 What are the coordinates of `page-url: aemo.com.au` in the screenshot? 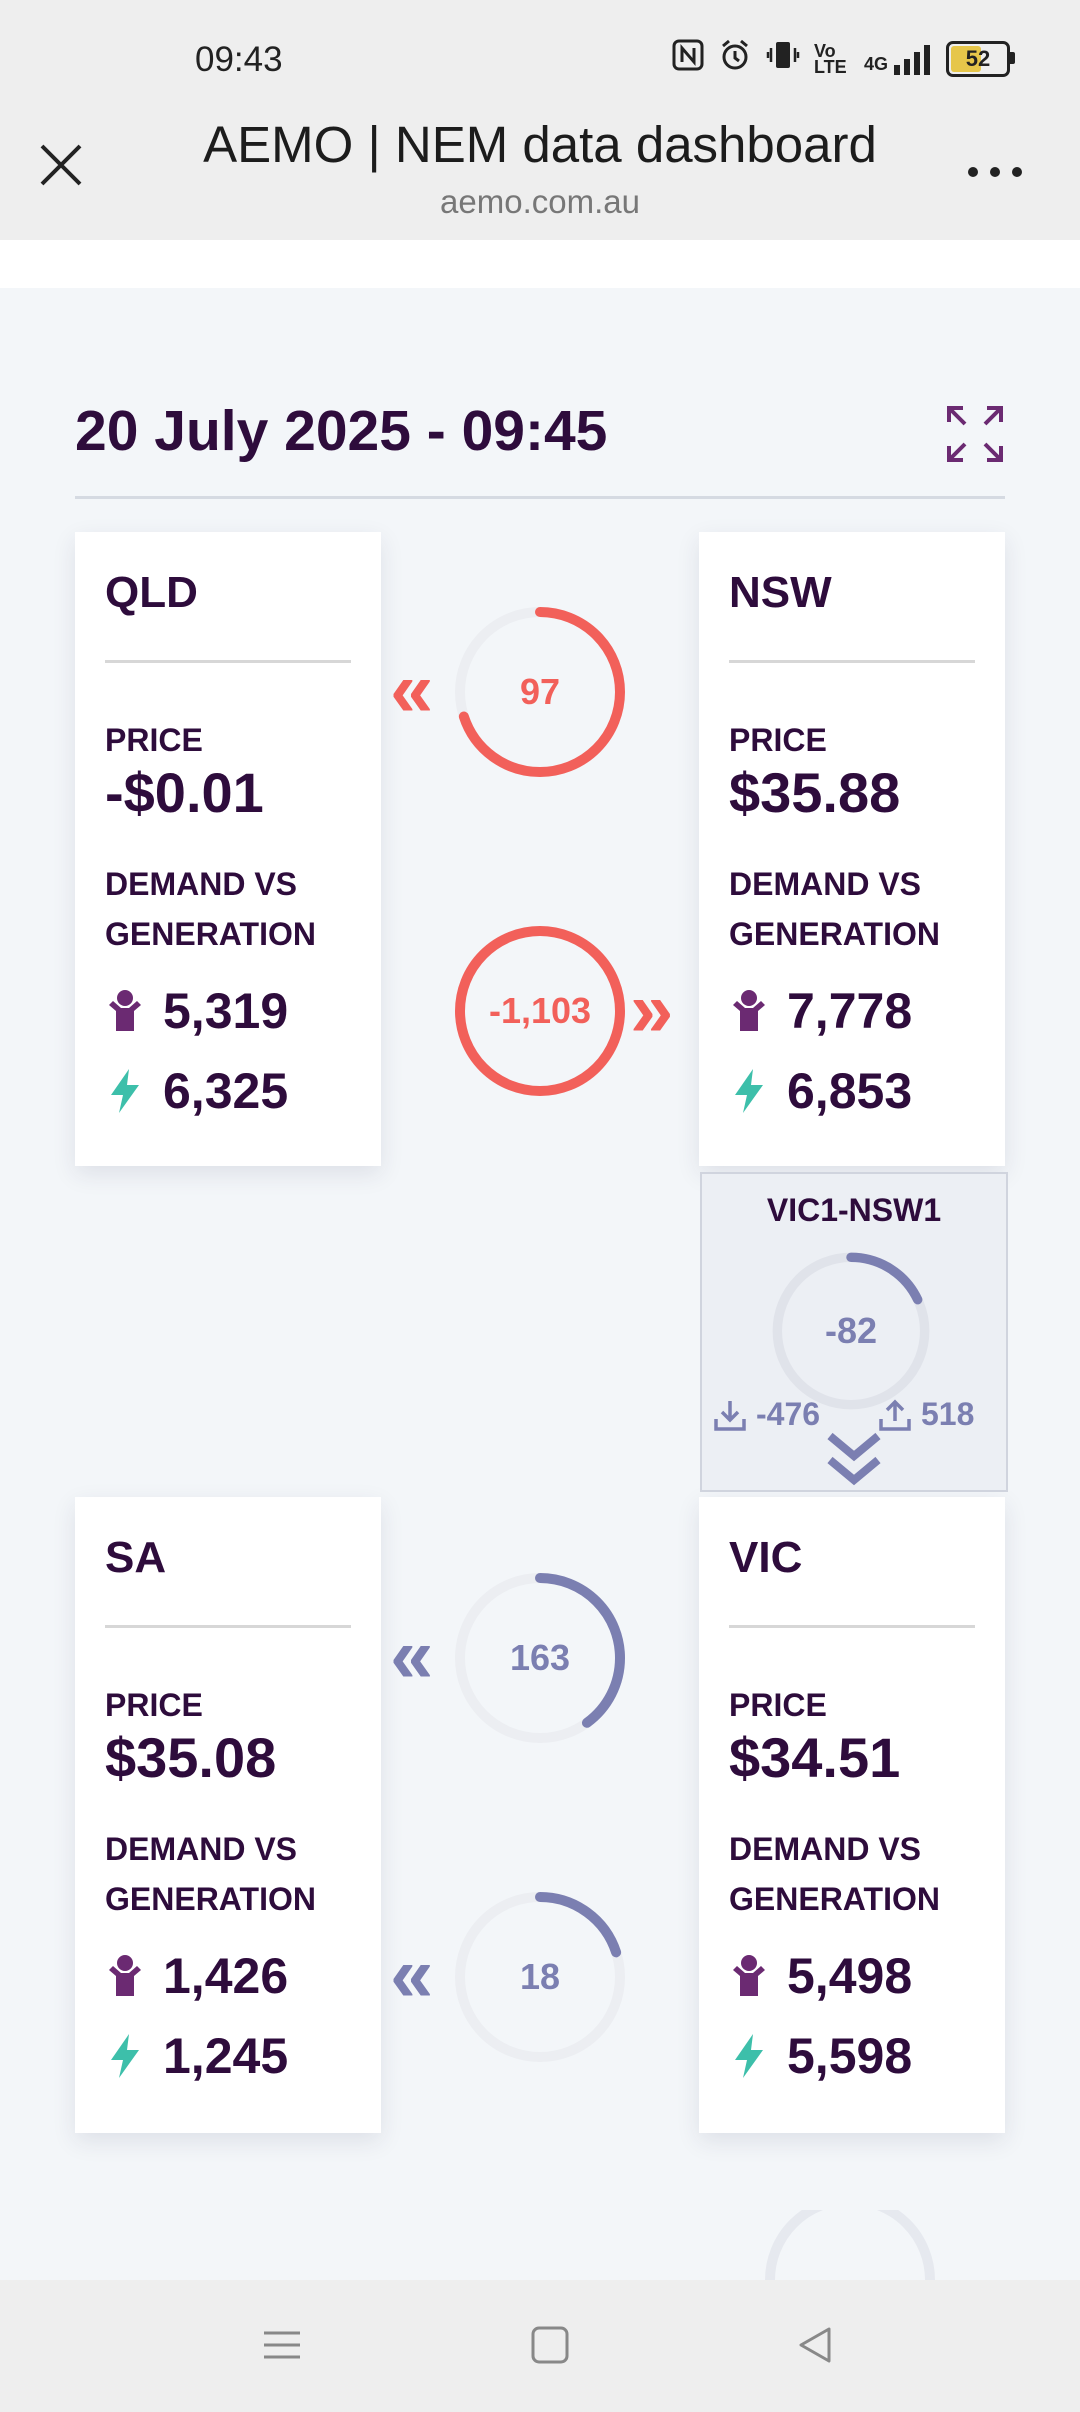 It's located at (540, 201).